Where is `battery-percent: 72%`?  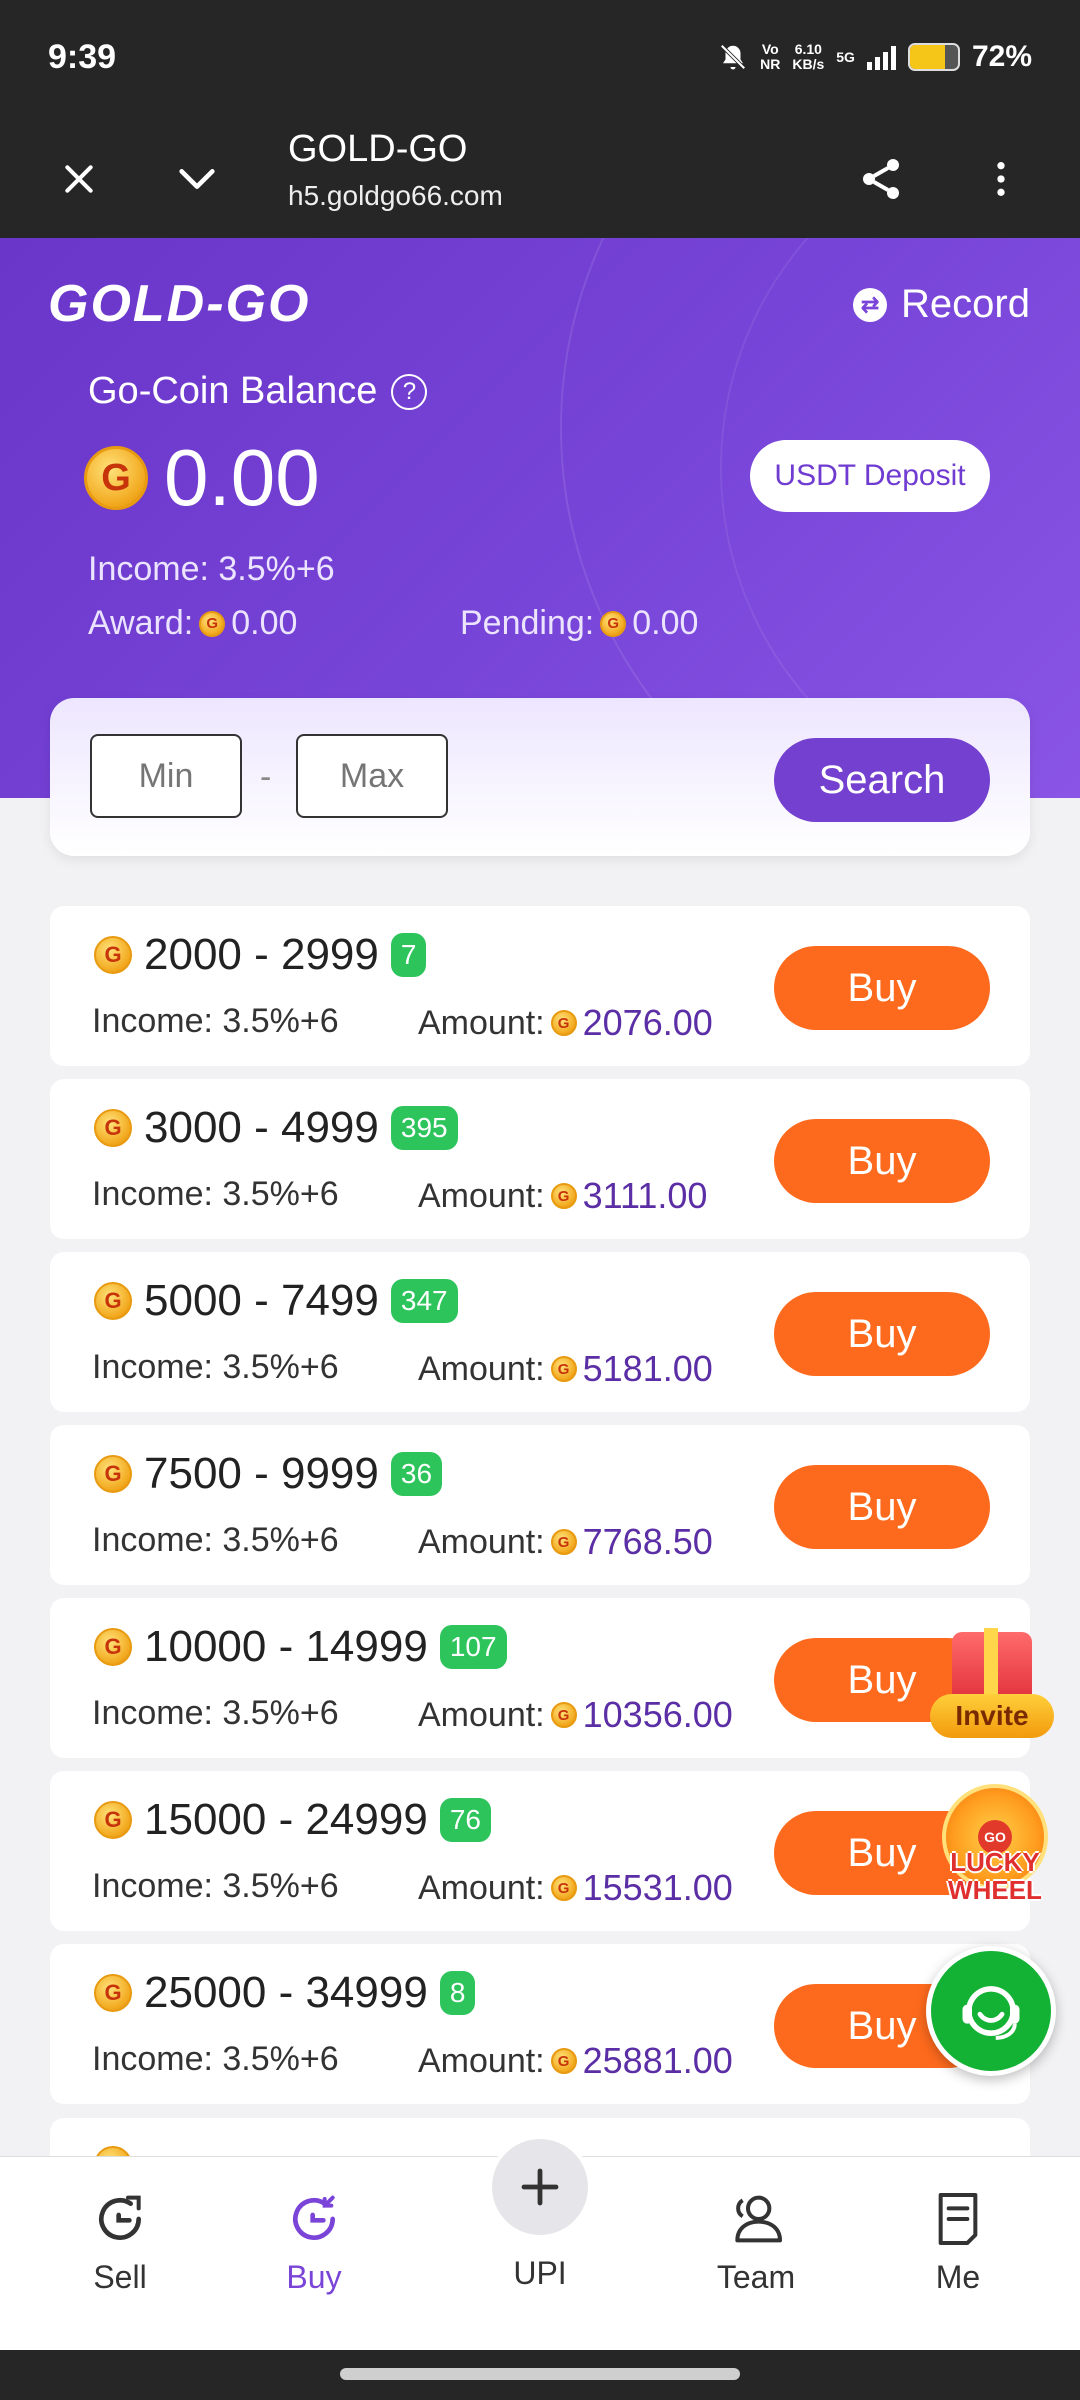 battery-percent: 72% is located at coordinates (1001, 56).